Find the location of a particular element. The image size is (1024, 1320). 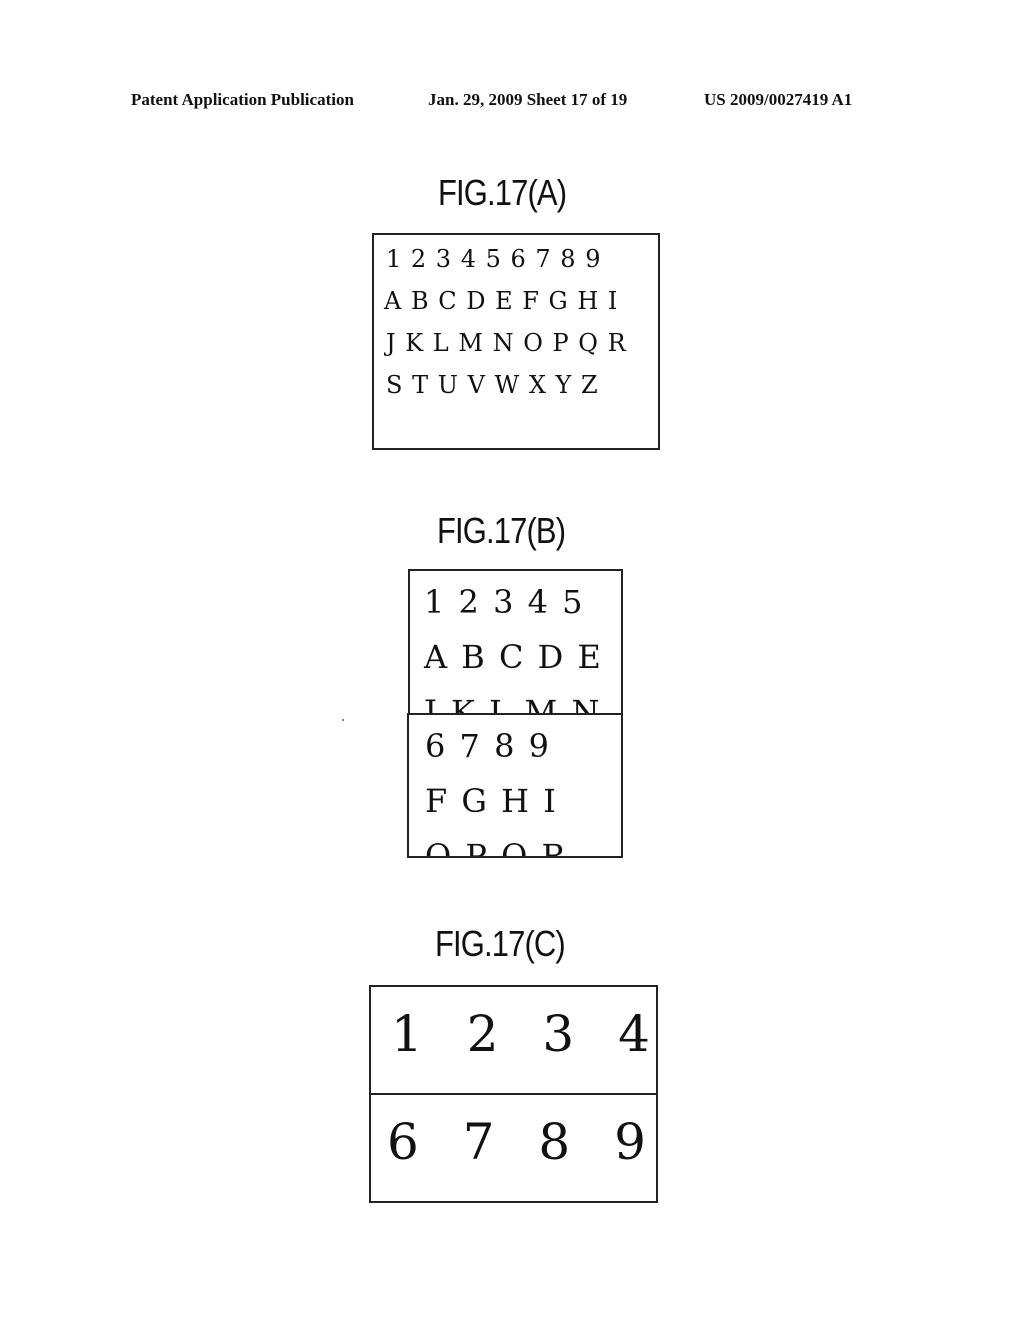

publication-type: Patent Application Publication is located at coordinates (242, 99).